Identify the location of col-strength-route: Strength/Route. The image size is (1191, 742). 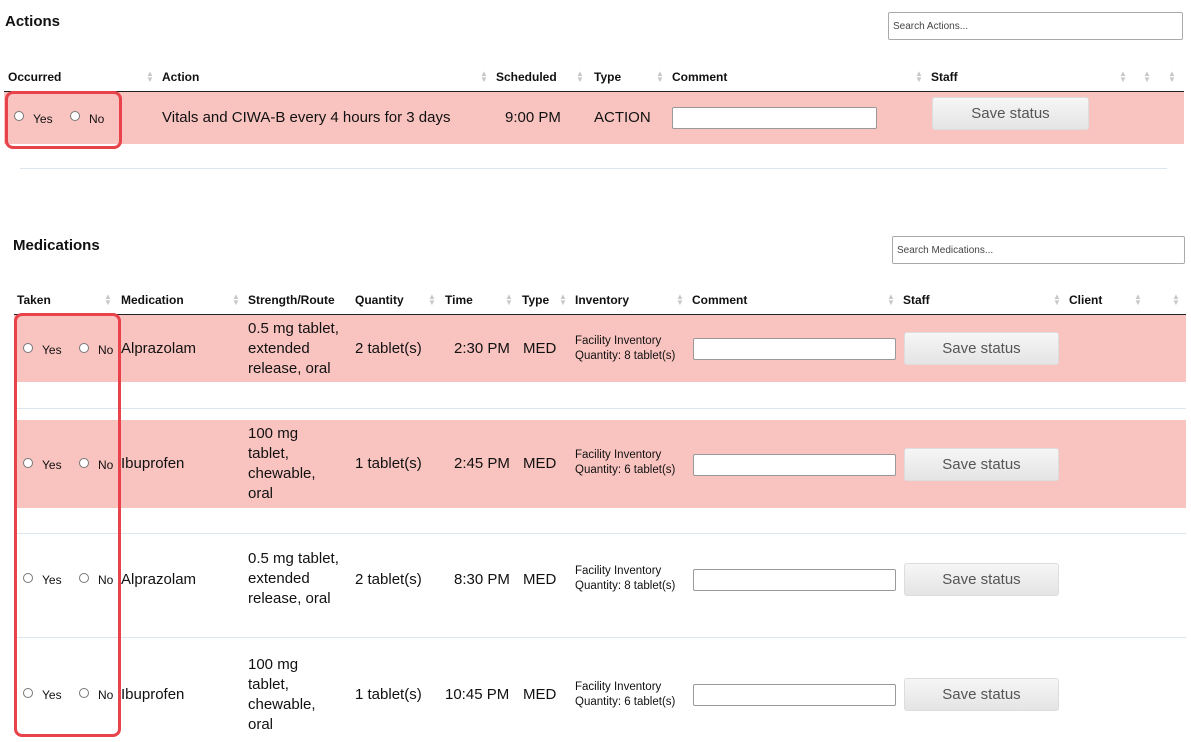
(291, 300).